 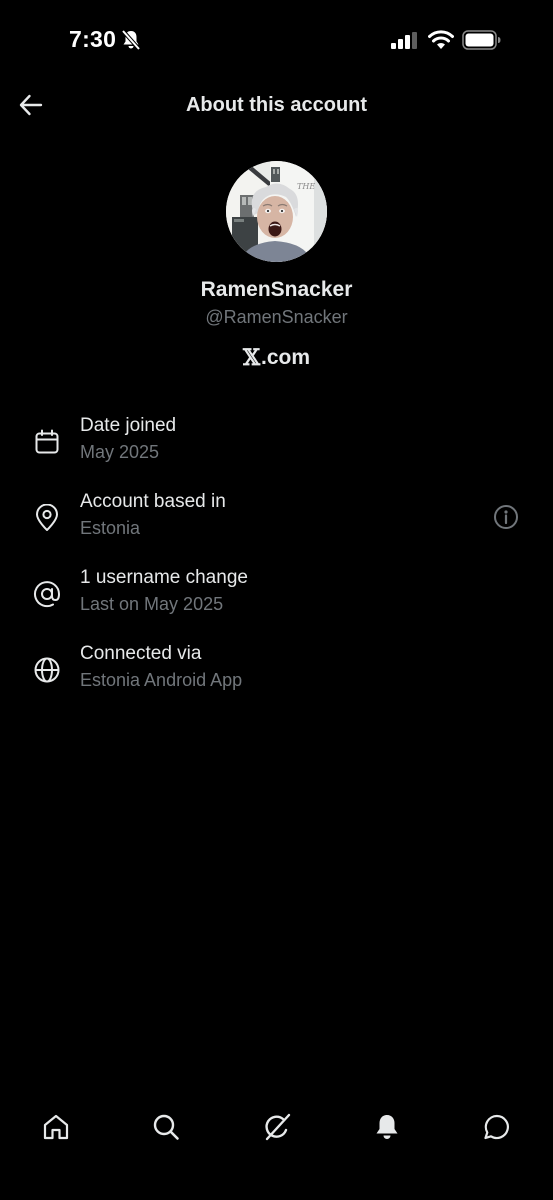 What do you see at coordinates (251, 358) in the screenshot?
I see `x-logo-icon: 𝕏` at bounding box center [251, 358].